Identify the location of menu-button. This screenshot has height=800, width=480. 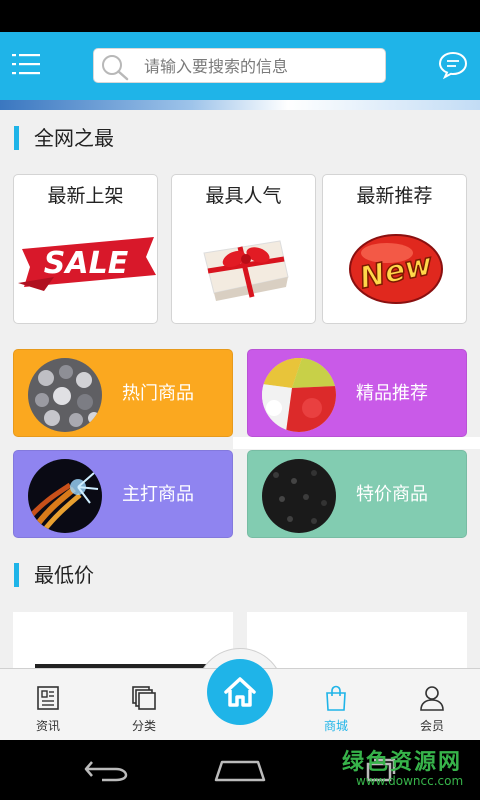
(26, 64).